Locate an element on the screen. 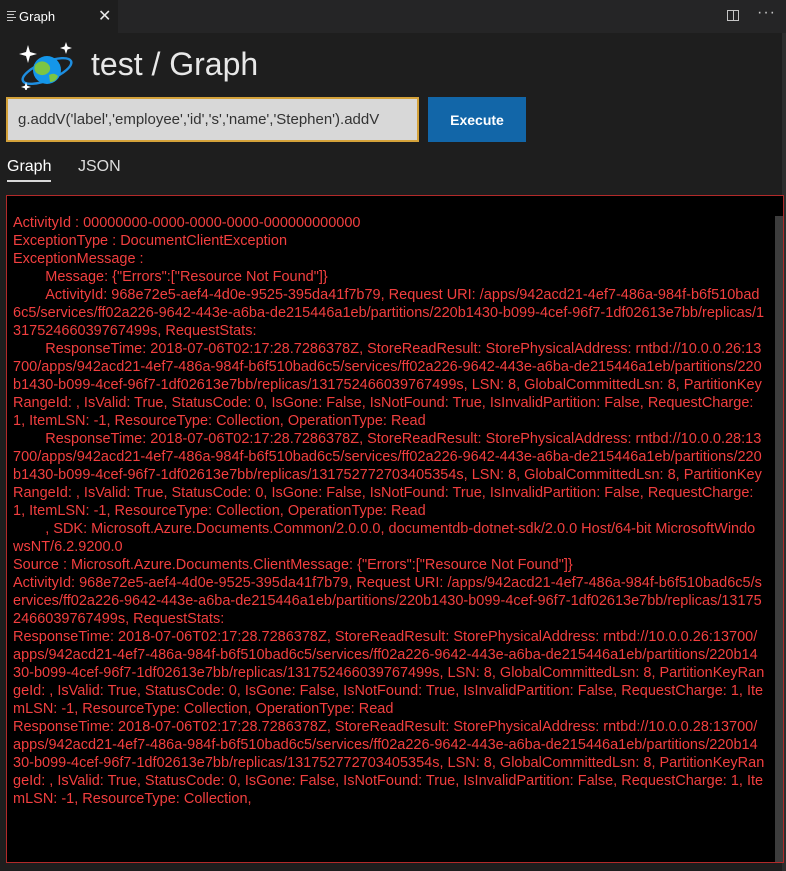  document-lines-icon is located at coordinates (11, 16).